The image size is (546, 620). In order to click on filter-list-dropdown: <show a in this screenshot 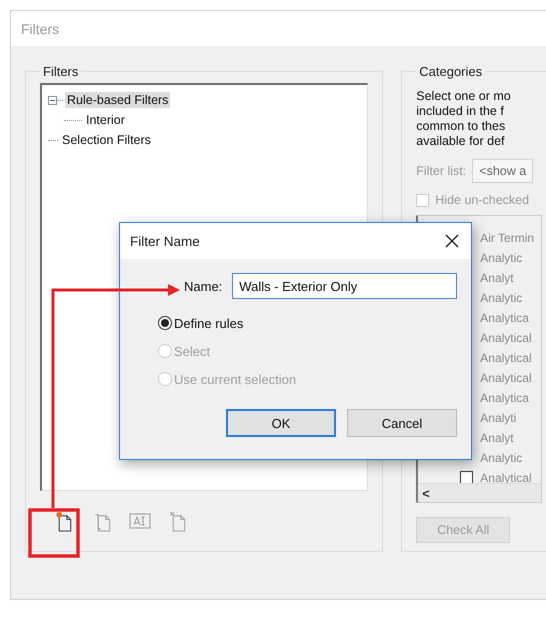, I will do `click(503, 171)`.